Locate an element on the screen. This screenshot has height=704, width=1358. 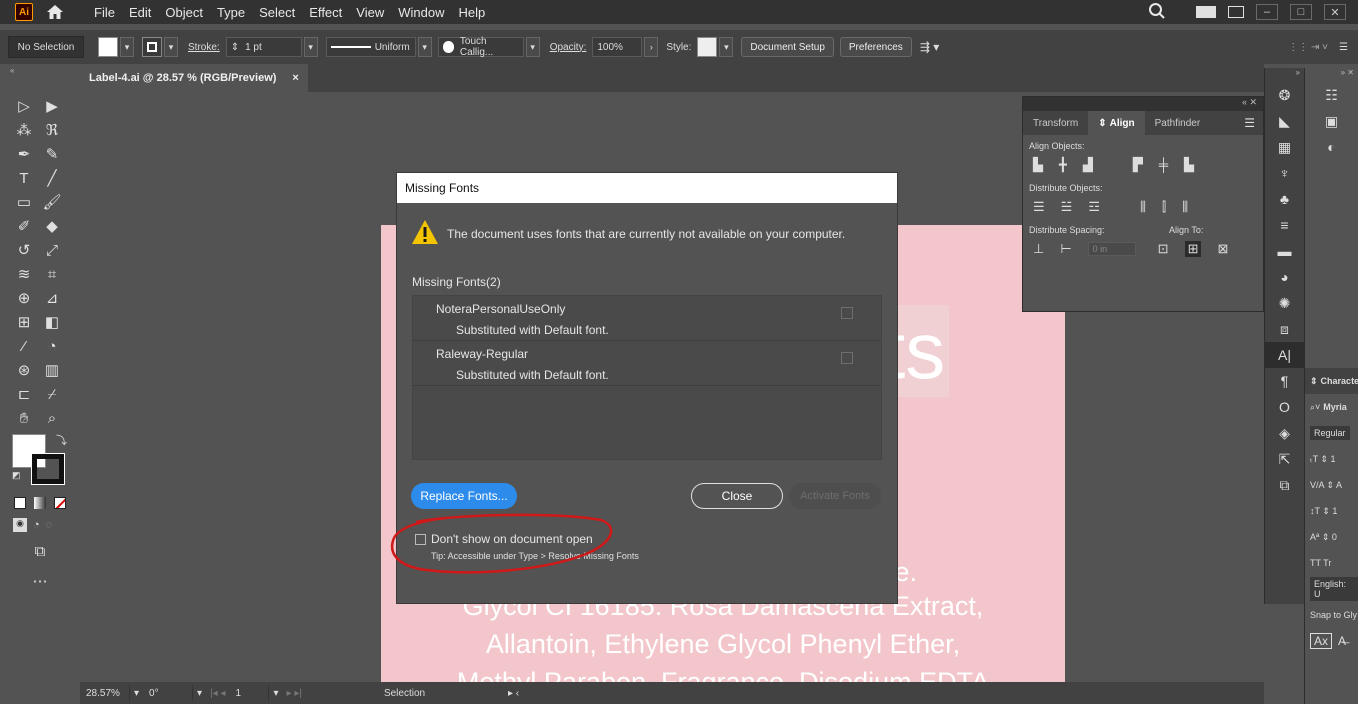
draw-normal-icon: ◉ is located at coordinates (20, 525).